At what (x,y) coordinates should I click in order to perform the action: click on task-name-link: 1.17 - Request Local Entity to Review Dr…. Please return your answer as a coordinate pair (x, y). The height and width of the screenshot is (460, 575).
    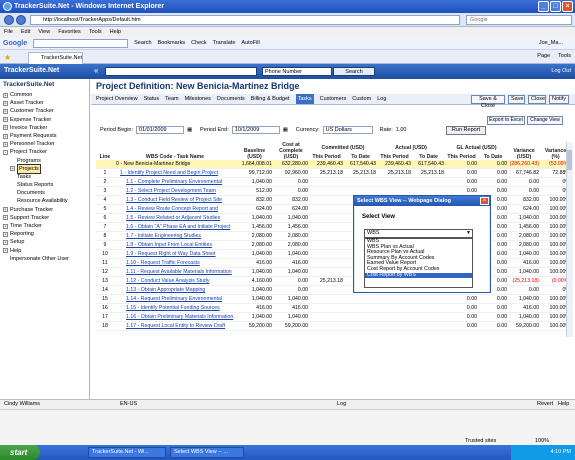
    Looking at the image, I should click on (175, 326).